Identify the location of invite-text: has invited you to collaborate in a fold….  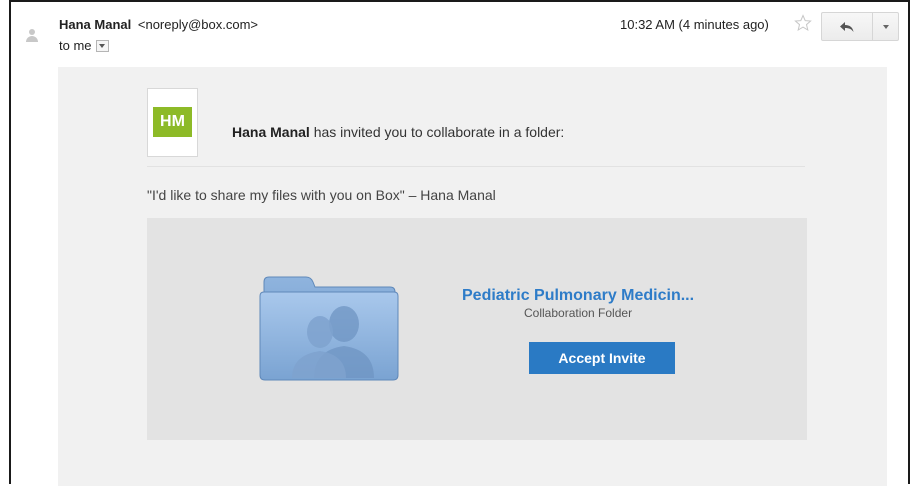
(437, 132).